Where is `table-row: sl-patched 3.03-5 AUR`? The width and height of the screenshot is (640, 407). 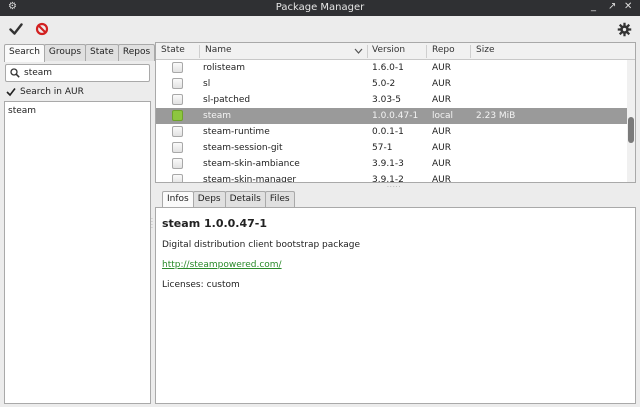 table-row: sl-patched 3.03-5 AUR is located at coordinates (392, 100).